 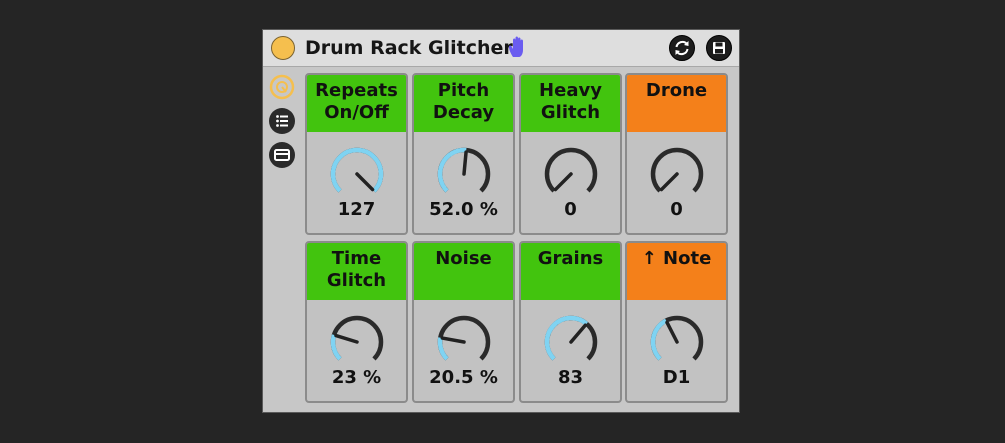 What do you see at coordinates (409, 48) in the screenshot?
I see `device-title: Drum Rack Glitcher` at bounding box center [409, 48].